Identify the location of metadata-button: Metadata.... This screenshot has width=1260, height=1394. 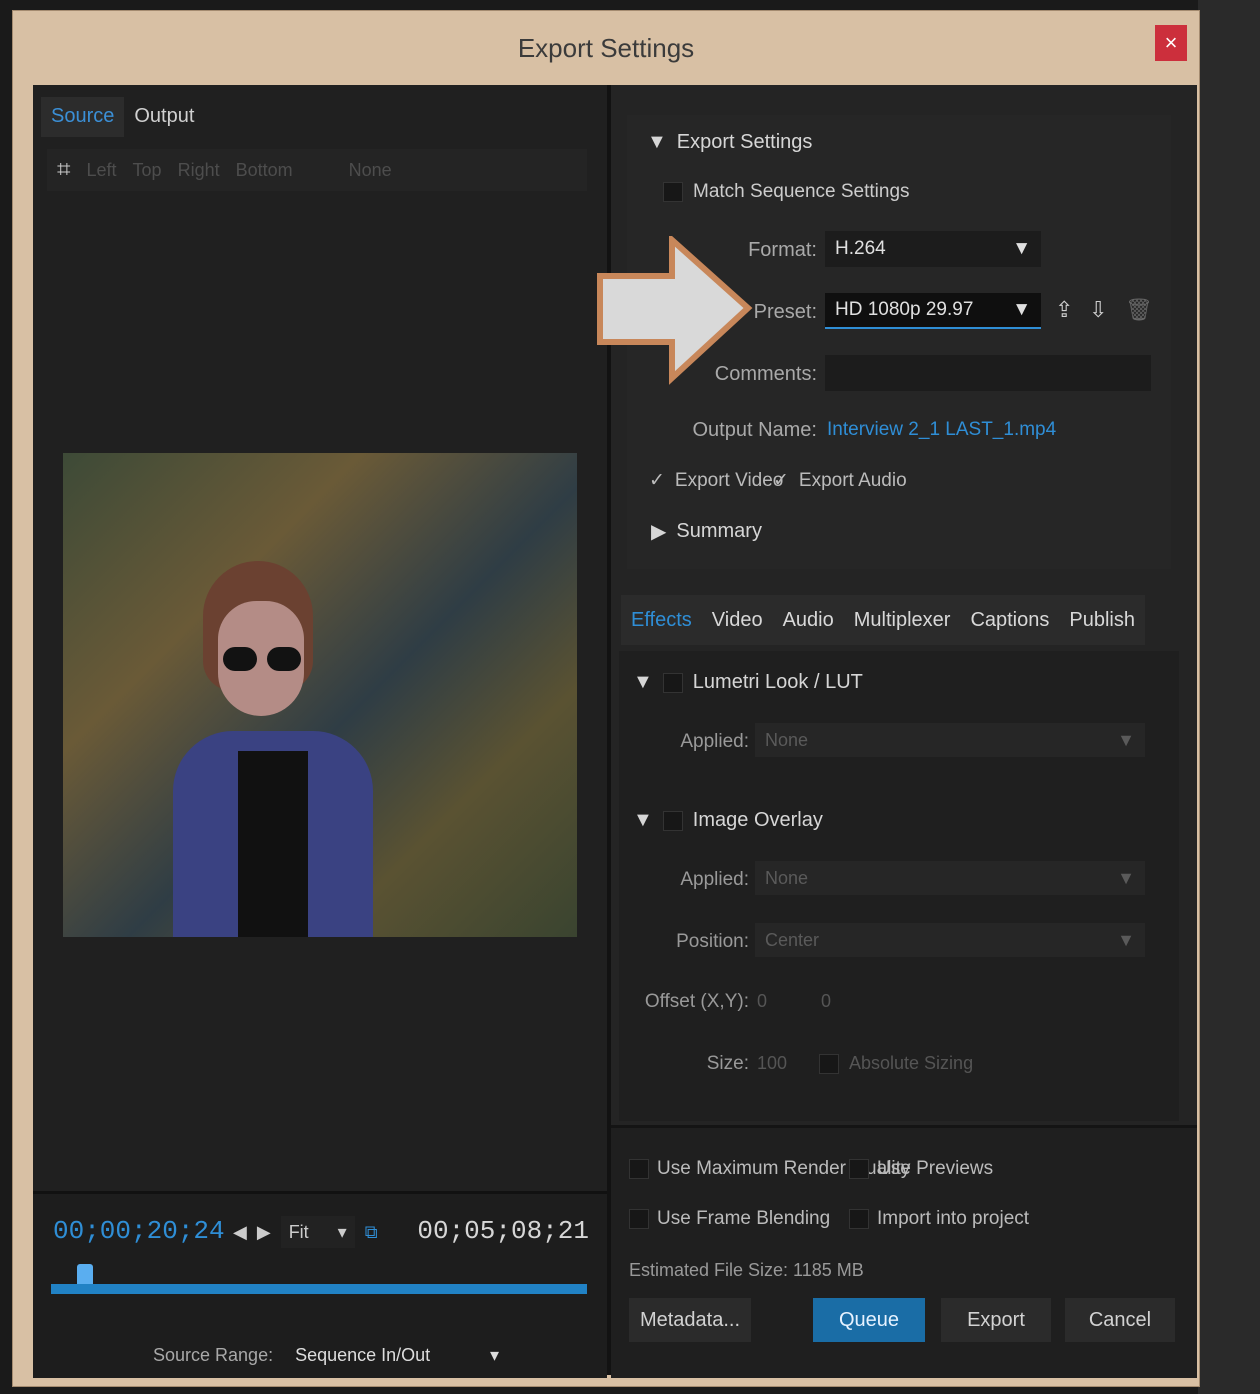
(690, 1320).